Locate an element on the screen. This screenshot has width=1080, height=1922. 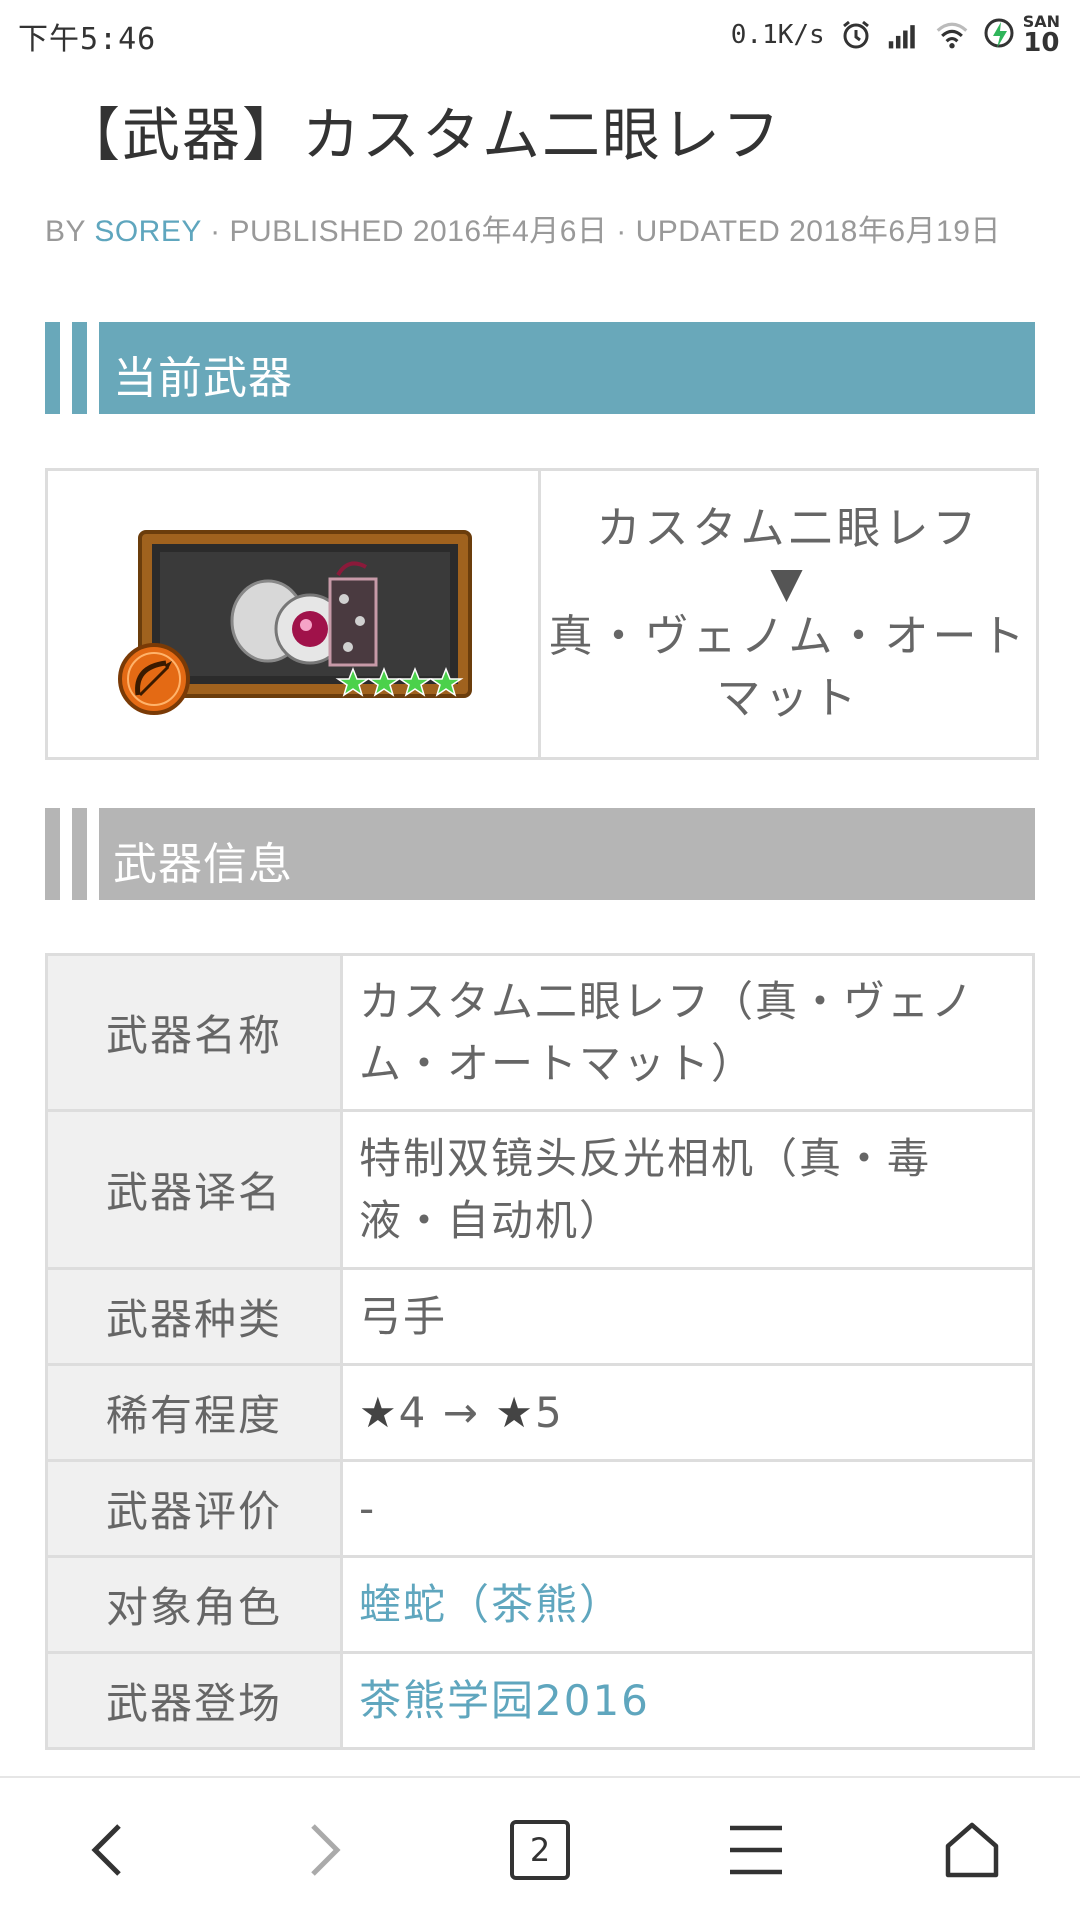
status-bar: 下午5:46 0.1K/s SAN 10 is located at coordinates (540, 36).